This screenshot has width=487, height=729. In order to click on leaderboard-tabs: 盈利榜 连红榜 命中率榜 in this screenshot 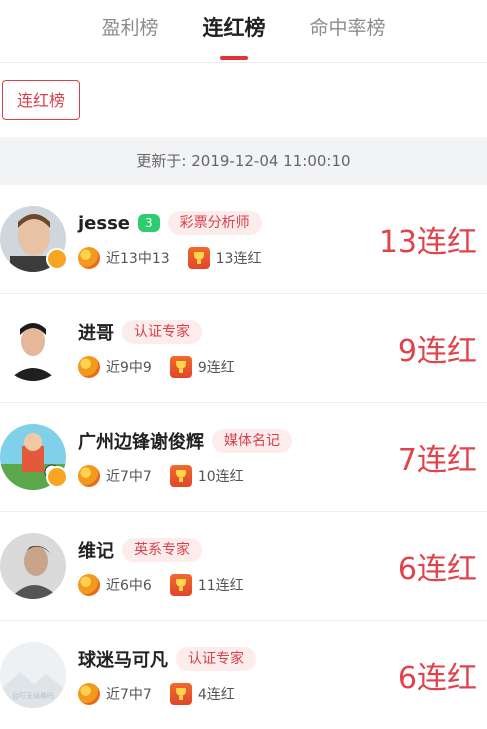, I will do `click(243, 31)`.